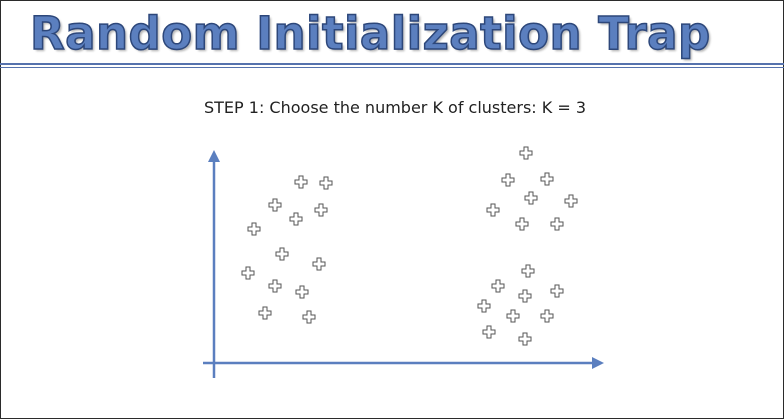  Describe the element at coordinates (598, 363) in the screenshot. I see `x-axis-arrow` at that location.